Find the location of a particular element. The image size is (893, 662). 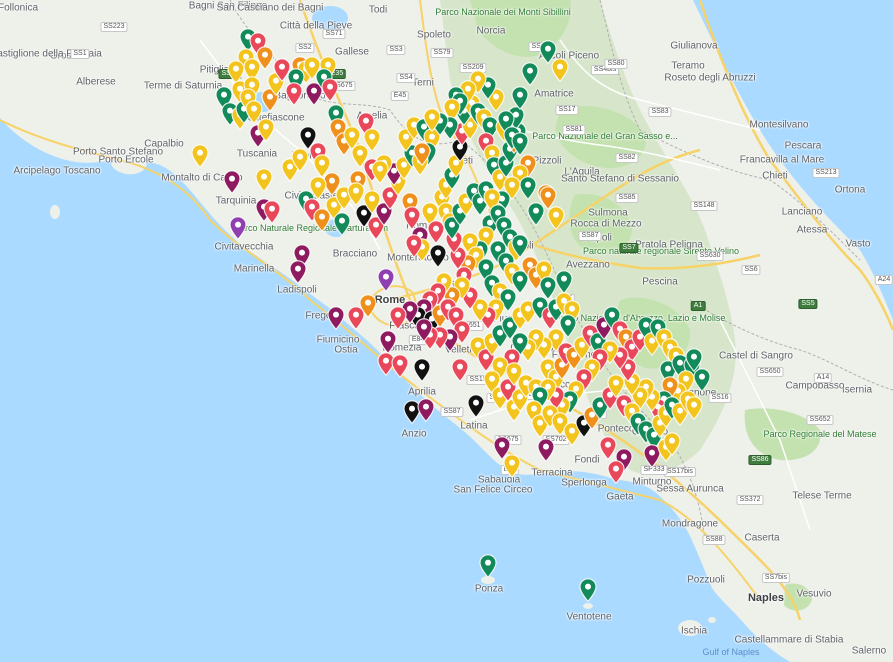

place-label-teramo: Teramo is located at coordinates (688, 66).